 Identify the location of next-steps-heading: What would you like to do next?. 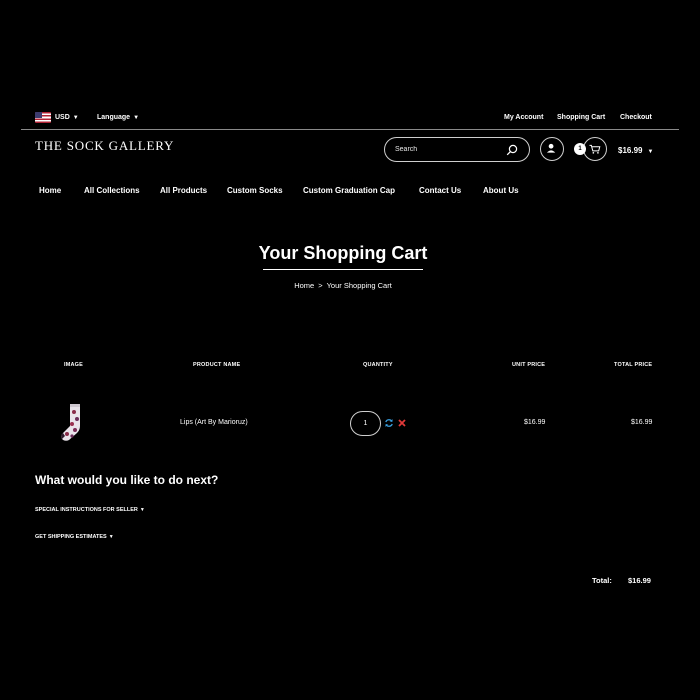
(127, 480).